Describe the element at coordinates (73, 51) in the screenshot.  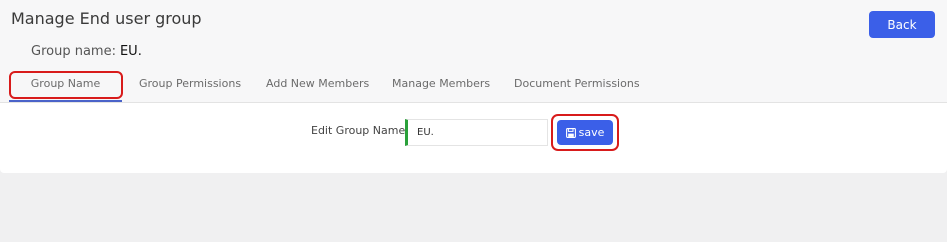
I see `group-name-label: Group name:` at that location.